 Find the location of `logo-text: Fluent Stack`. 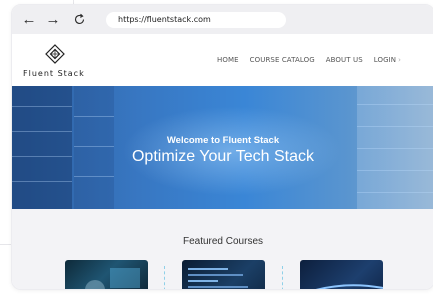

logo-text: Fluent Stack is located at coordinates (54, 73).